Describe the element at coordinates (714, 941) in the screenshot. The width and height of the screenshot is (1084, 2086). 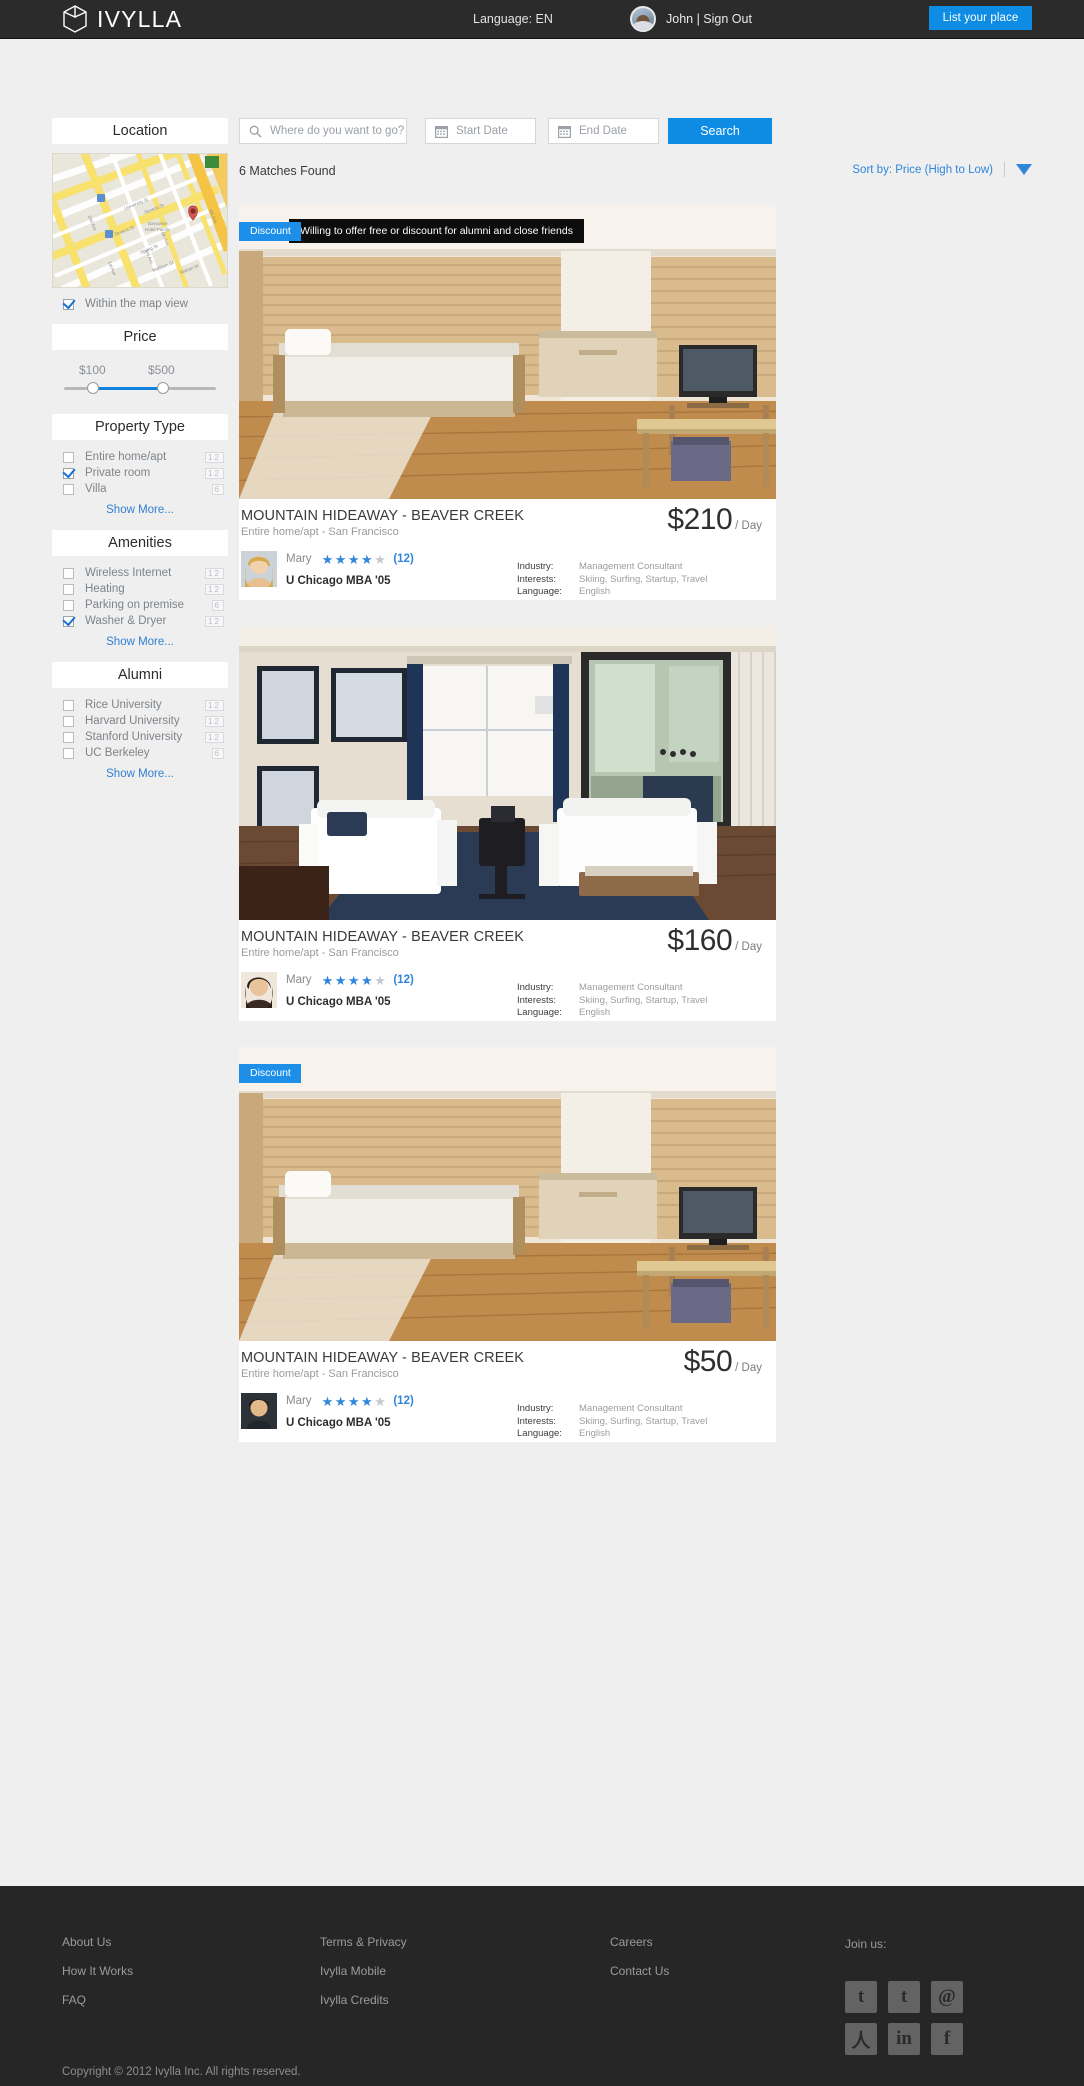
I see `listing-price: $160/ Day` at that location.